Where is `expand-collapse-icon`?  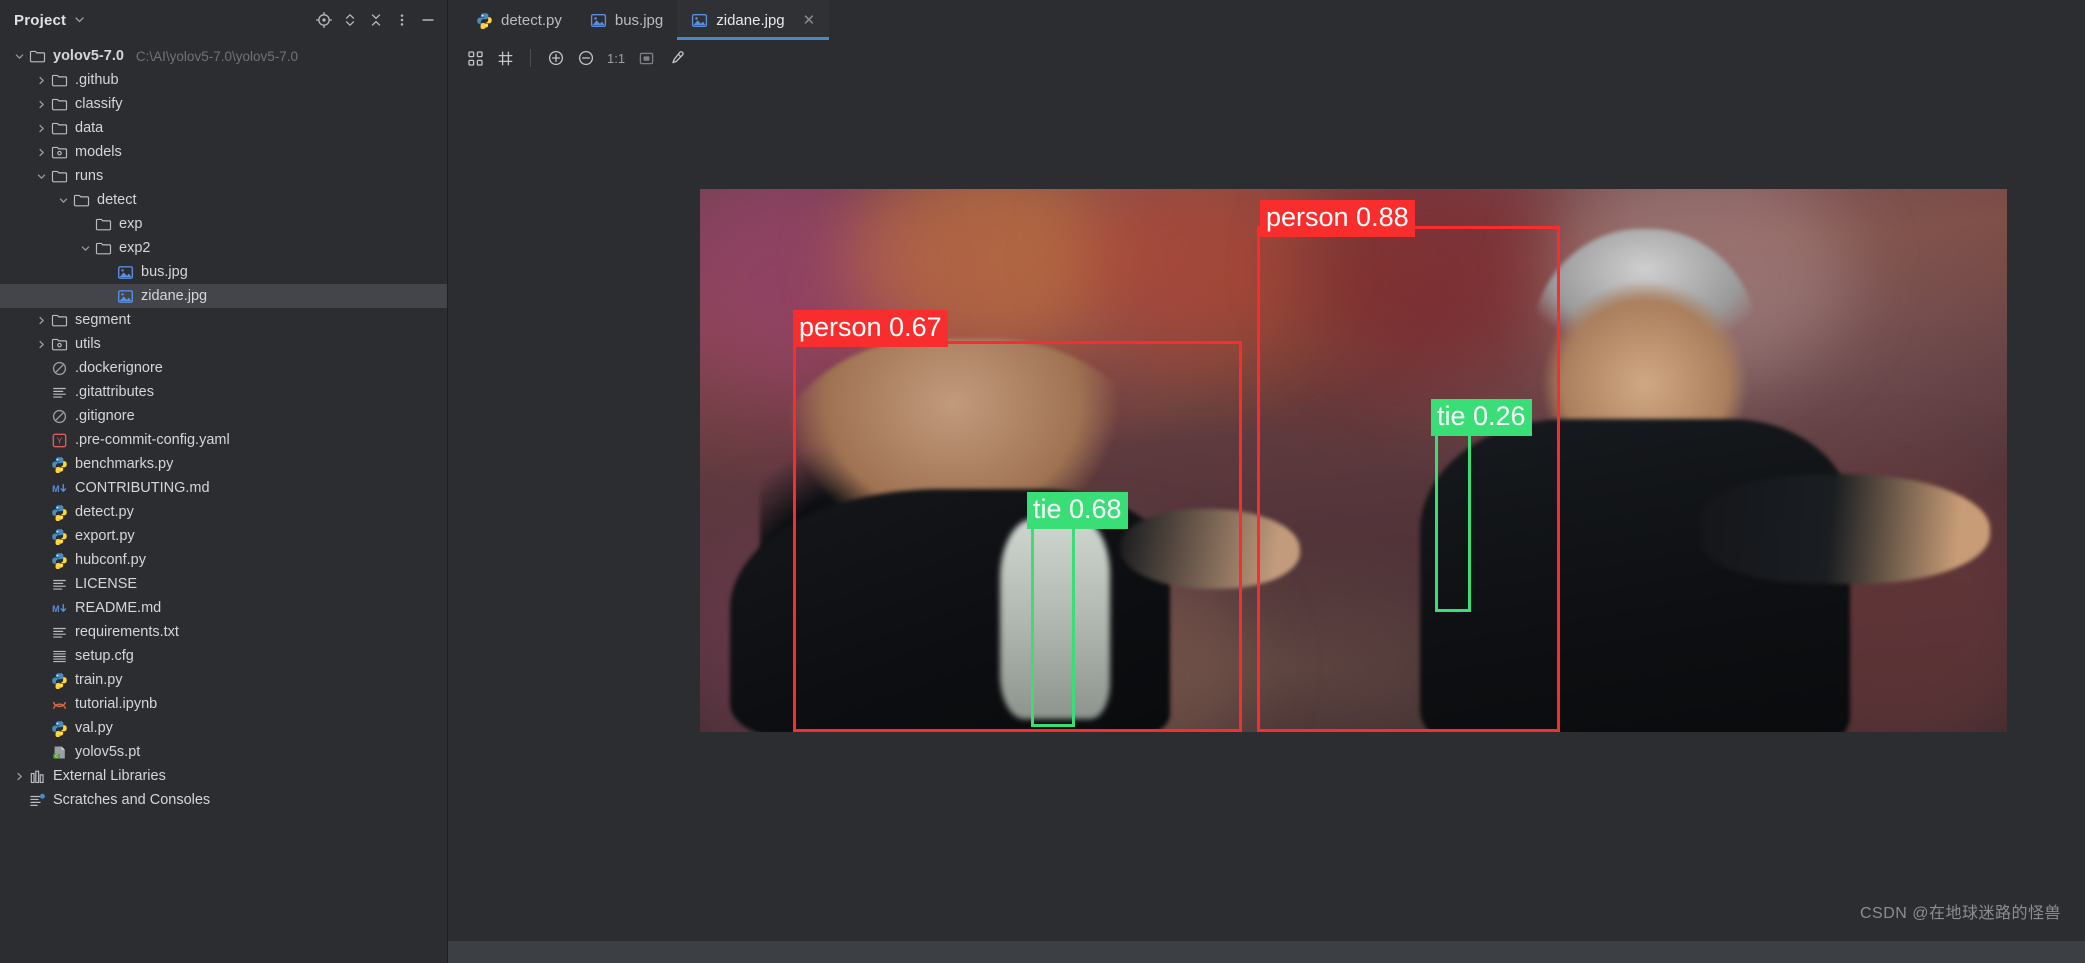 expand-collapse-icon is located at coordinates (350, 20).